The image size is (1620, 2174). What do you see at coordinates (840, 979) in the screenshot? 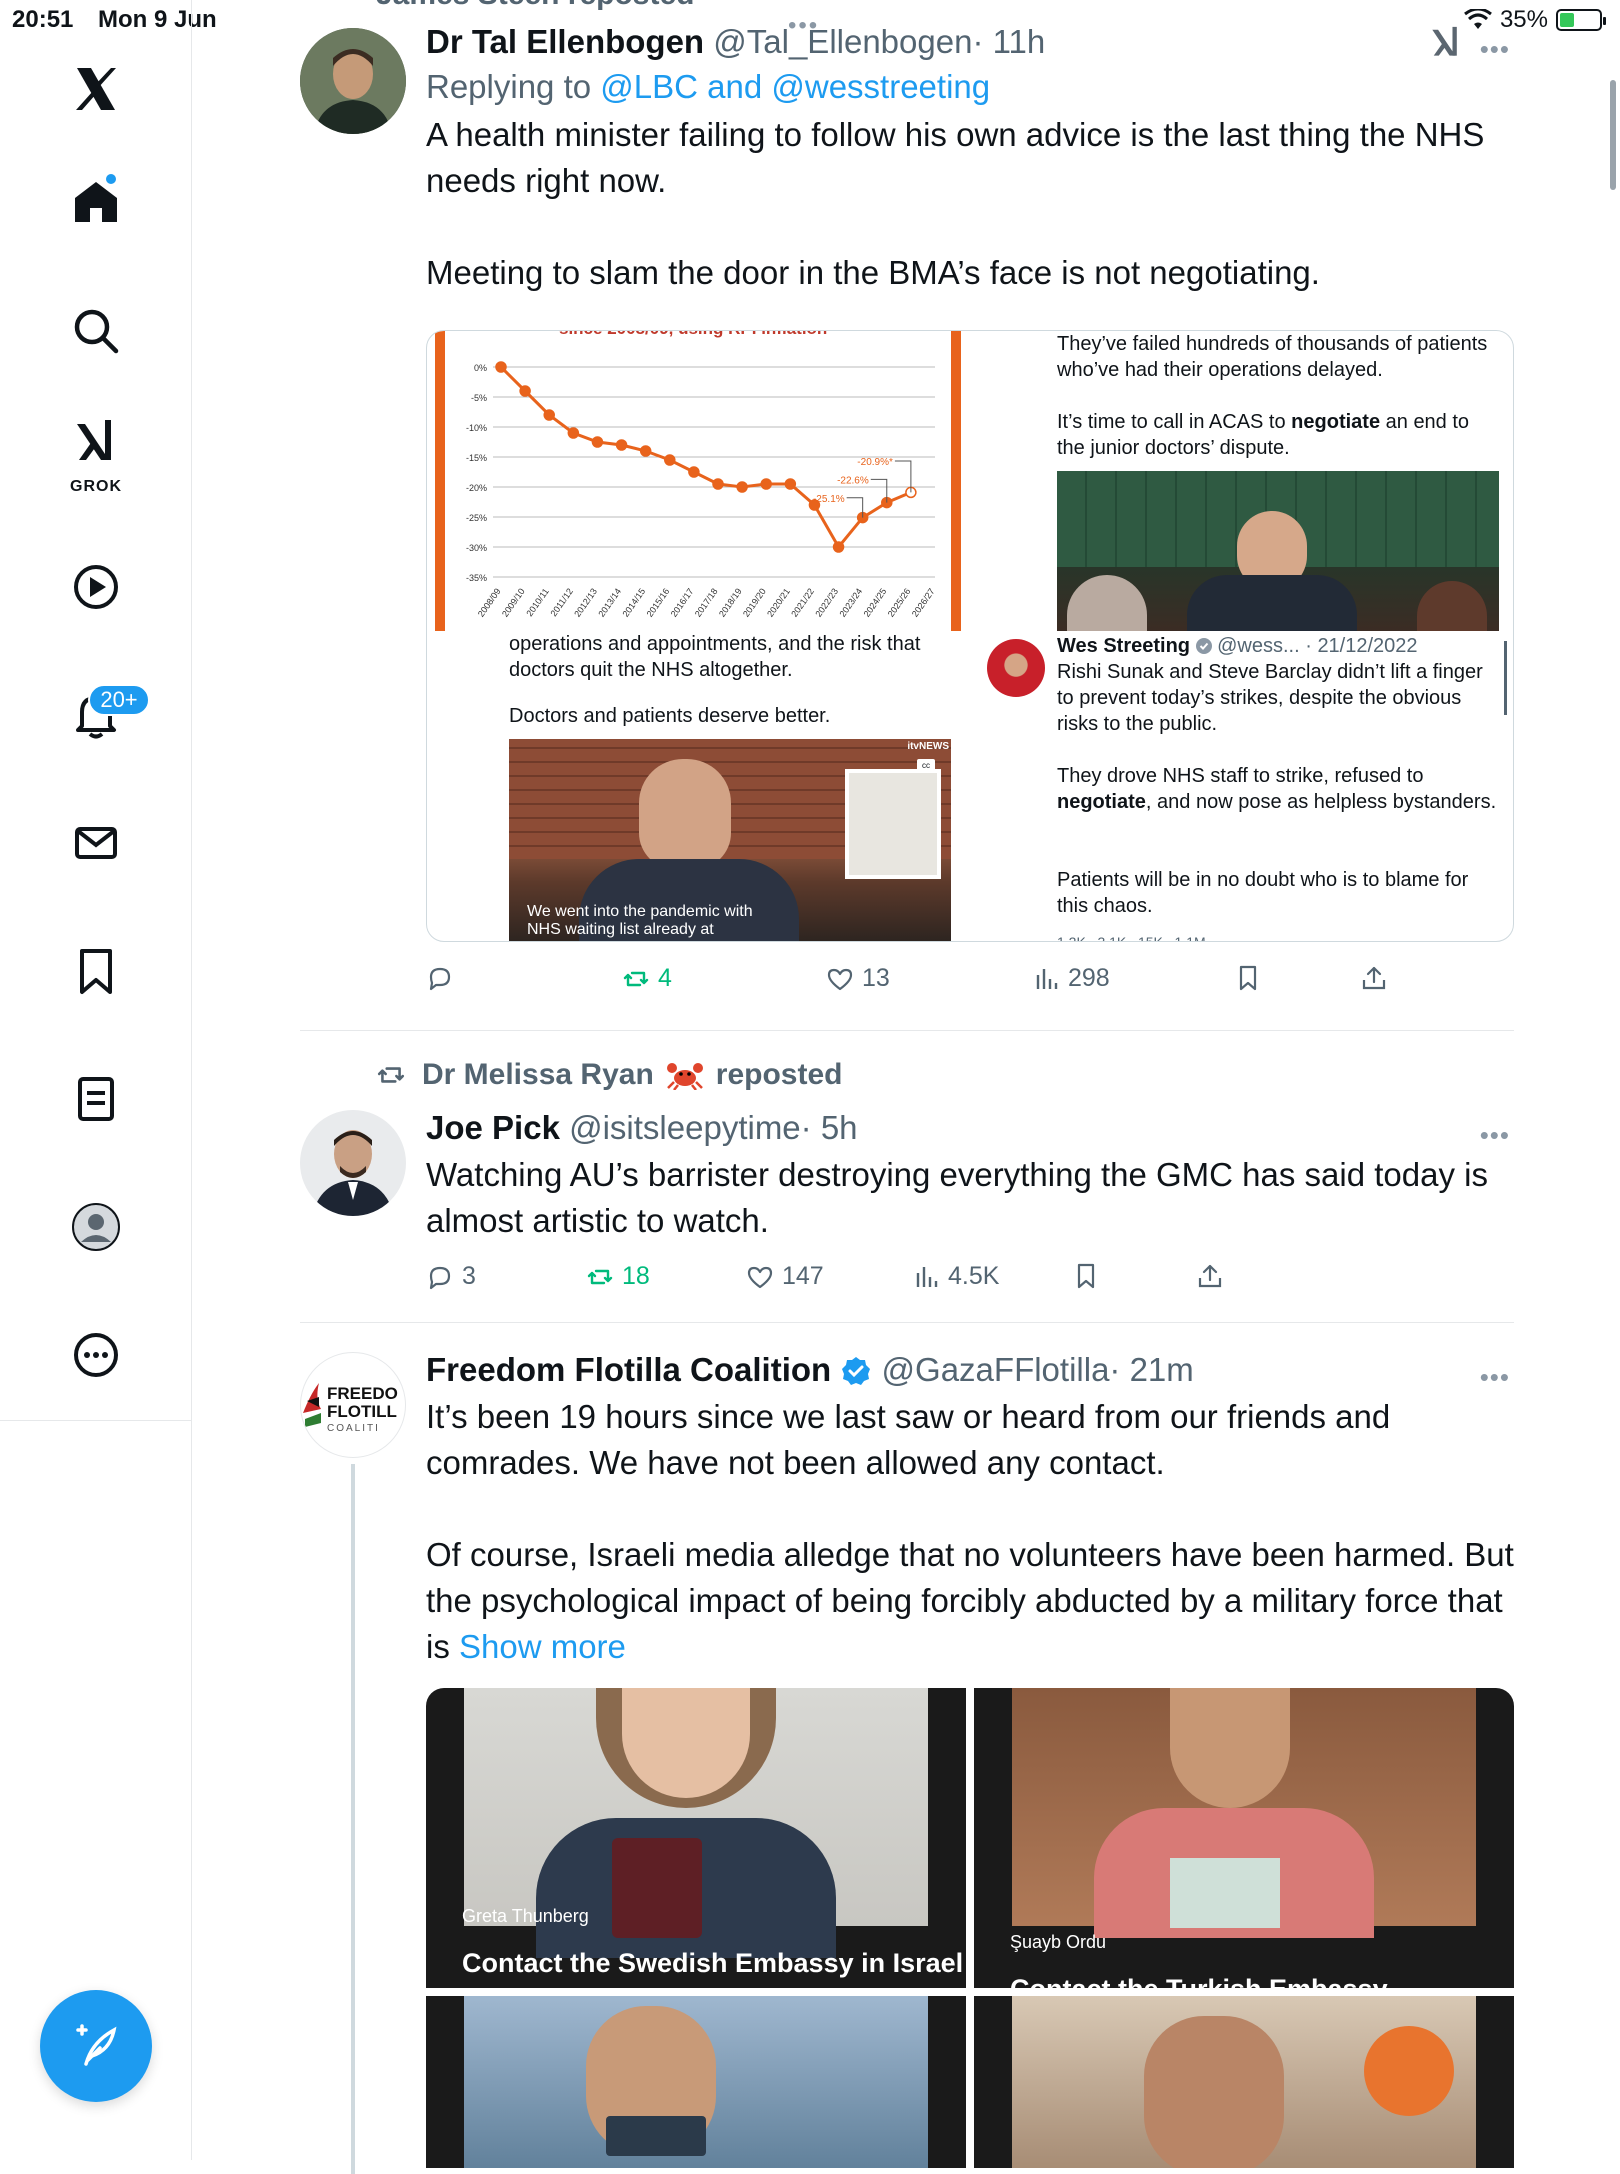
I see `heart-icon` at bounding box center [840, 979].